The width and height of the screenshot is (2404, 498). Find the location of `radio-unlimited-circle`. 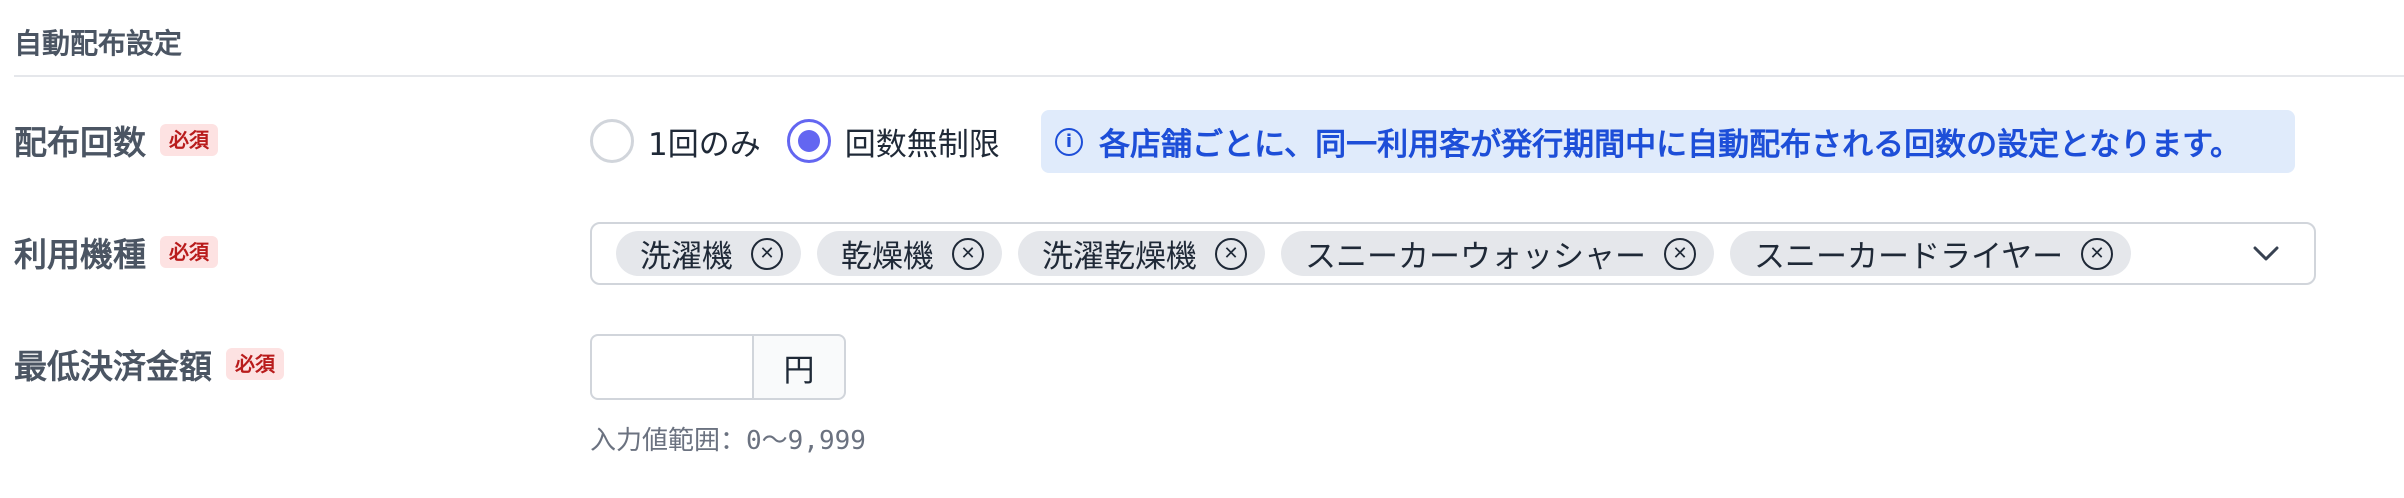

radio-unlimited-circle is located at coordinates (808, 141).